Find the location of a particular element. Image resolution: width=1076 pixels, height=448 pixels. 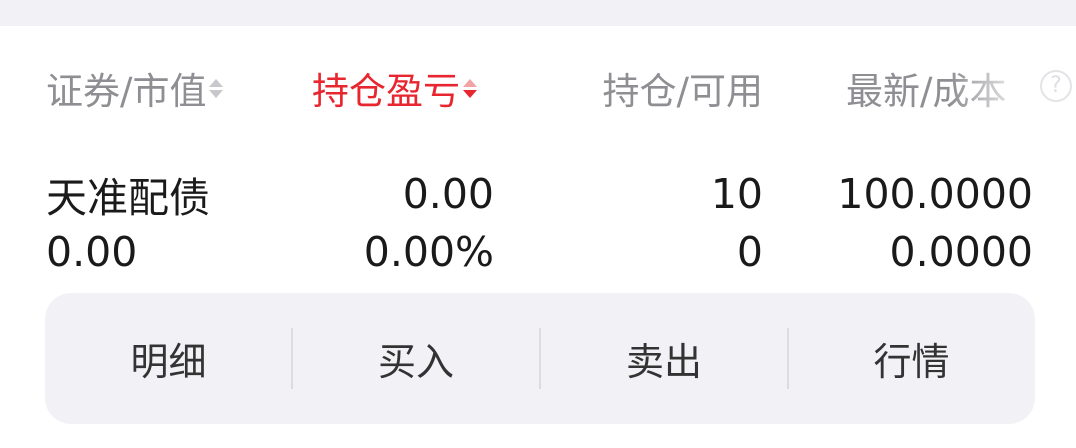

header-holding-available: 持仓/可用 is located at coordinates (683, 88).